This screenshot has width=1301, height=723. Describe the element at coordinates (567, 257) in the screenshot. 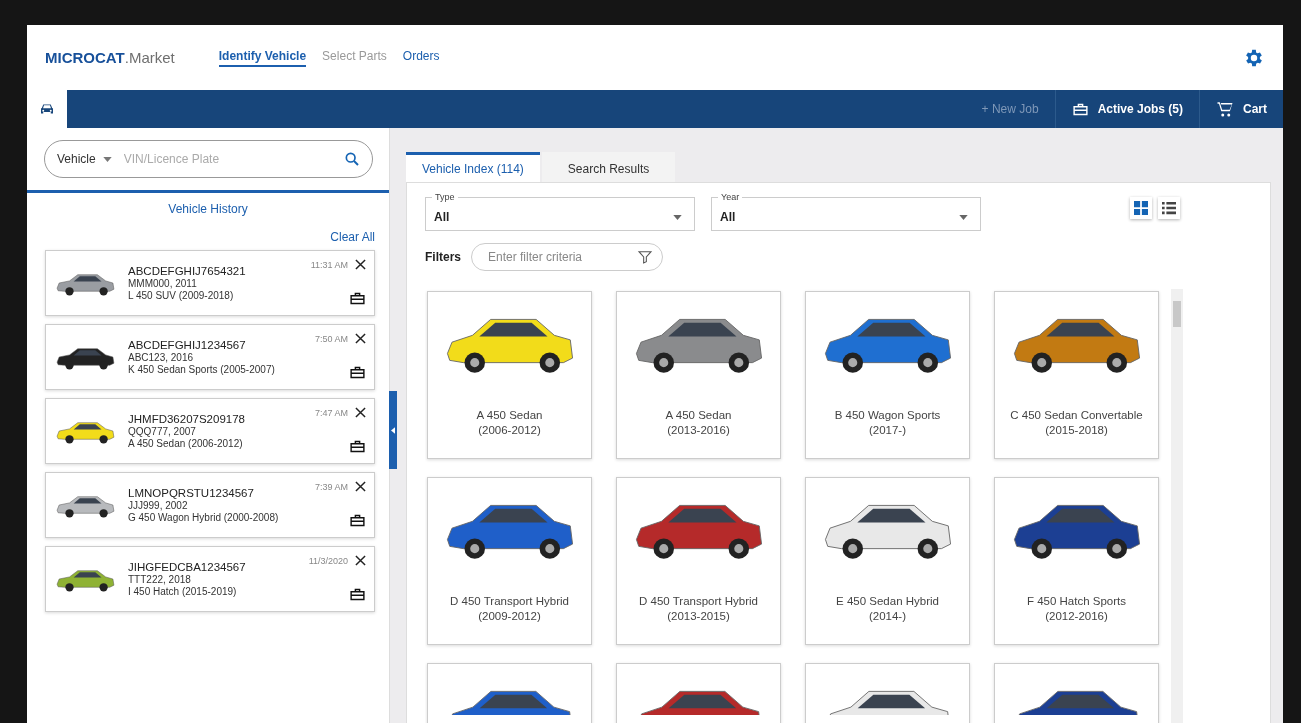

I see `filter-field: Enter filter criteria` at that location.